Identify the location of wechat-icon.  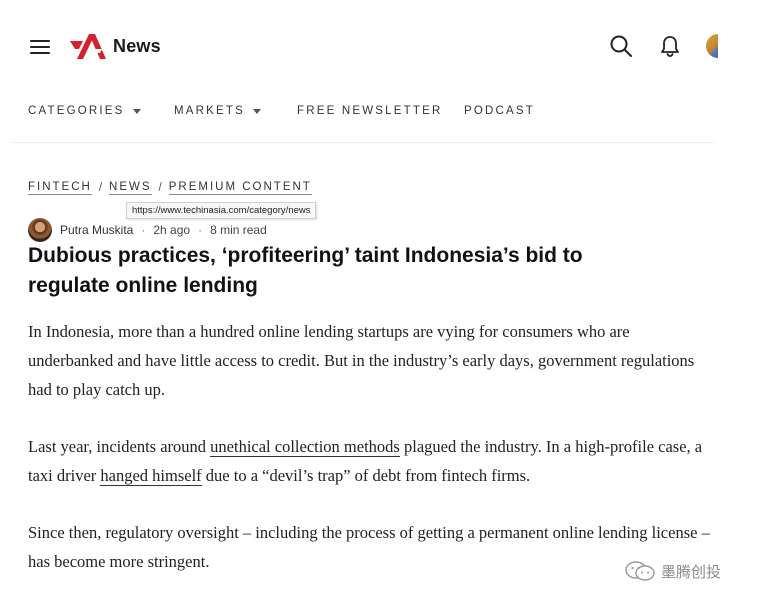
(640, 571).